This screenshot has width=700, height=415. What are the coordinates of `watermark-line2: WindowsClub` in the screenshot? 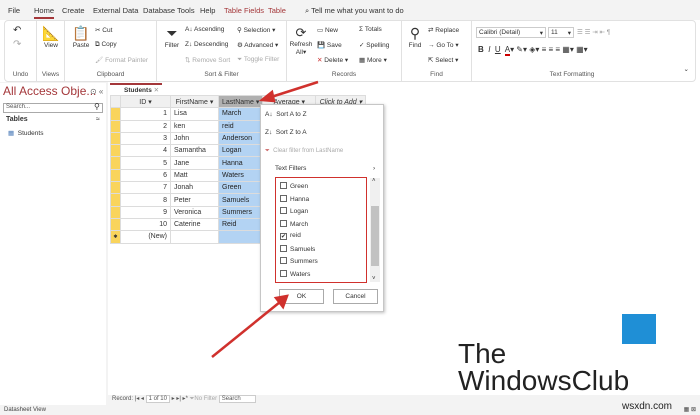 It's located at (544, 380).